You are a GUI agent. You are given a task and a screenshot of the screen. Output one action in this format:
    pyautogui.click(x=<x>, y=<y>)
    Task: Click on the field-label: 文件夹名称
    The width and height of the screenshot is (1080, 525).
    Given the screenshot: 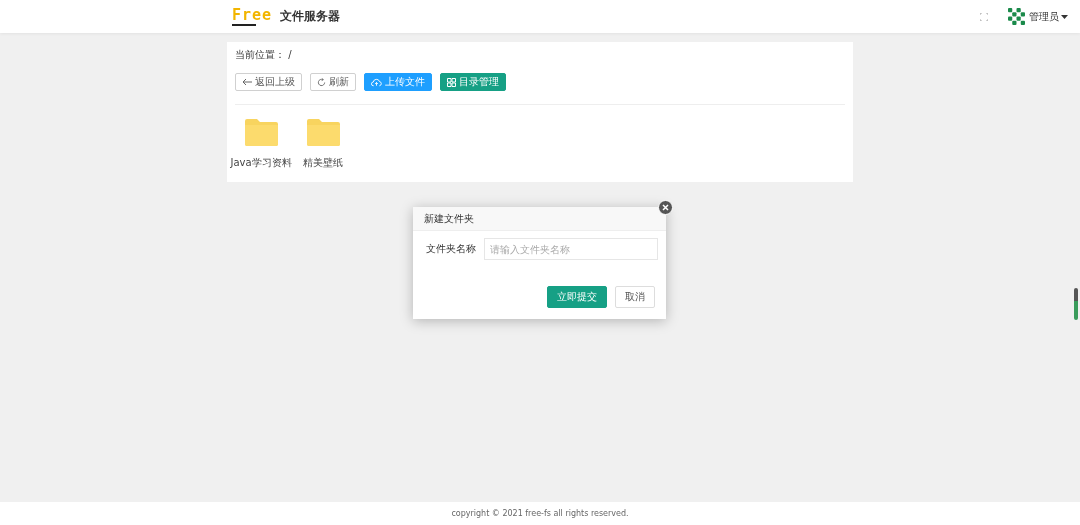 What is the action you would take?
    pyautogui.click(x=451, y=249)
    